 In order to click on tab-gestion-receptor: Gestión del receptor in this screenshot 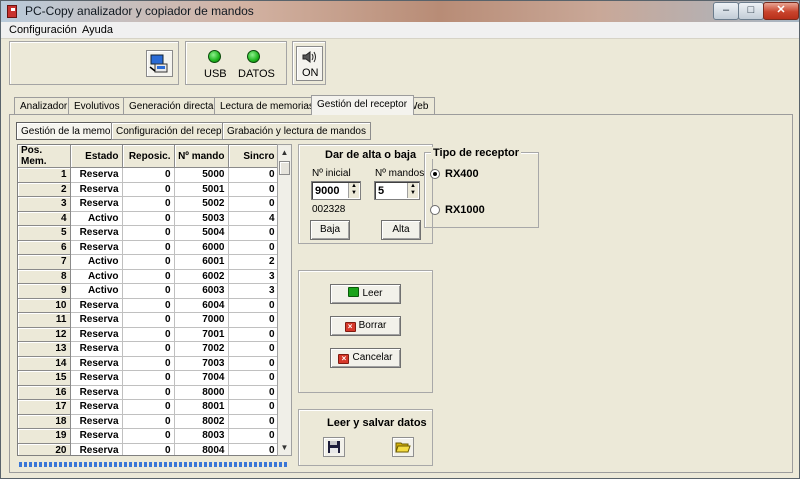, I will do `click(363, 105)`.